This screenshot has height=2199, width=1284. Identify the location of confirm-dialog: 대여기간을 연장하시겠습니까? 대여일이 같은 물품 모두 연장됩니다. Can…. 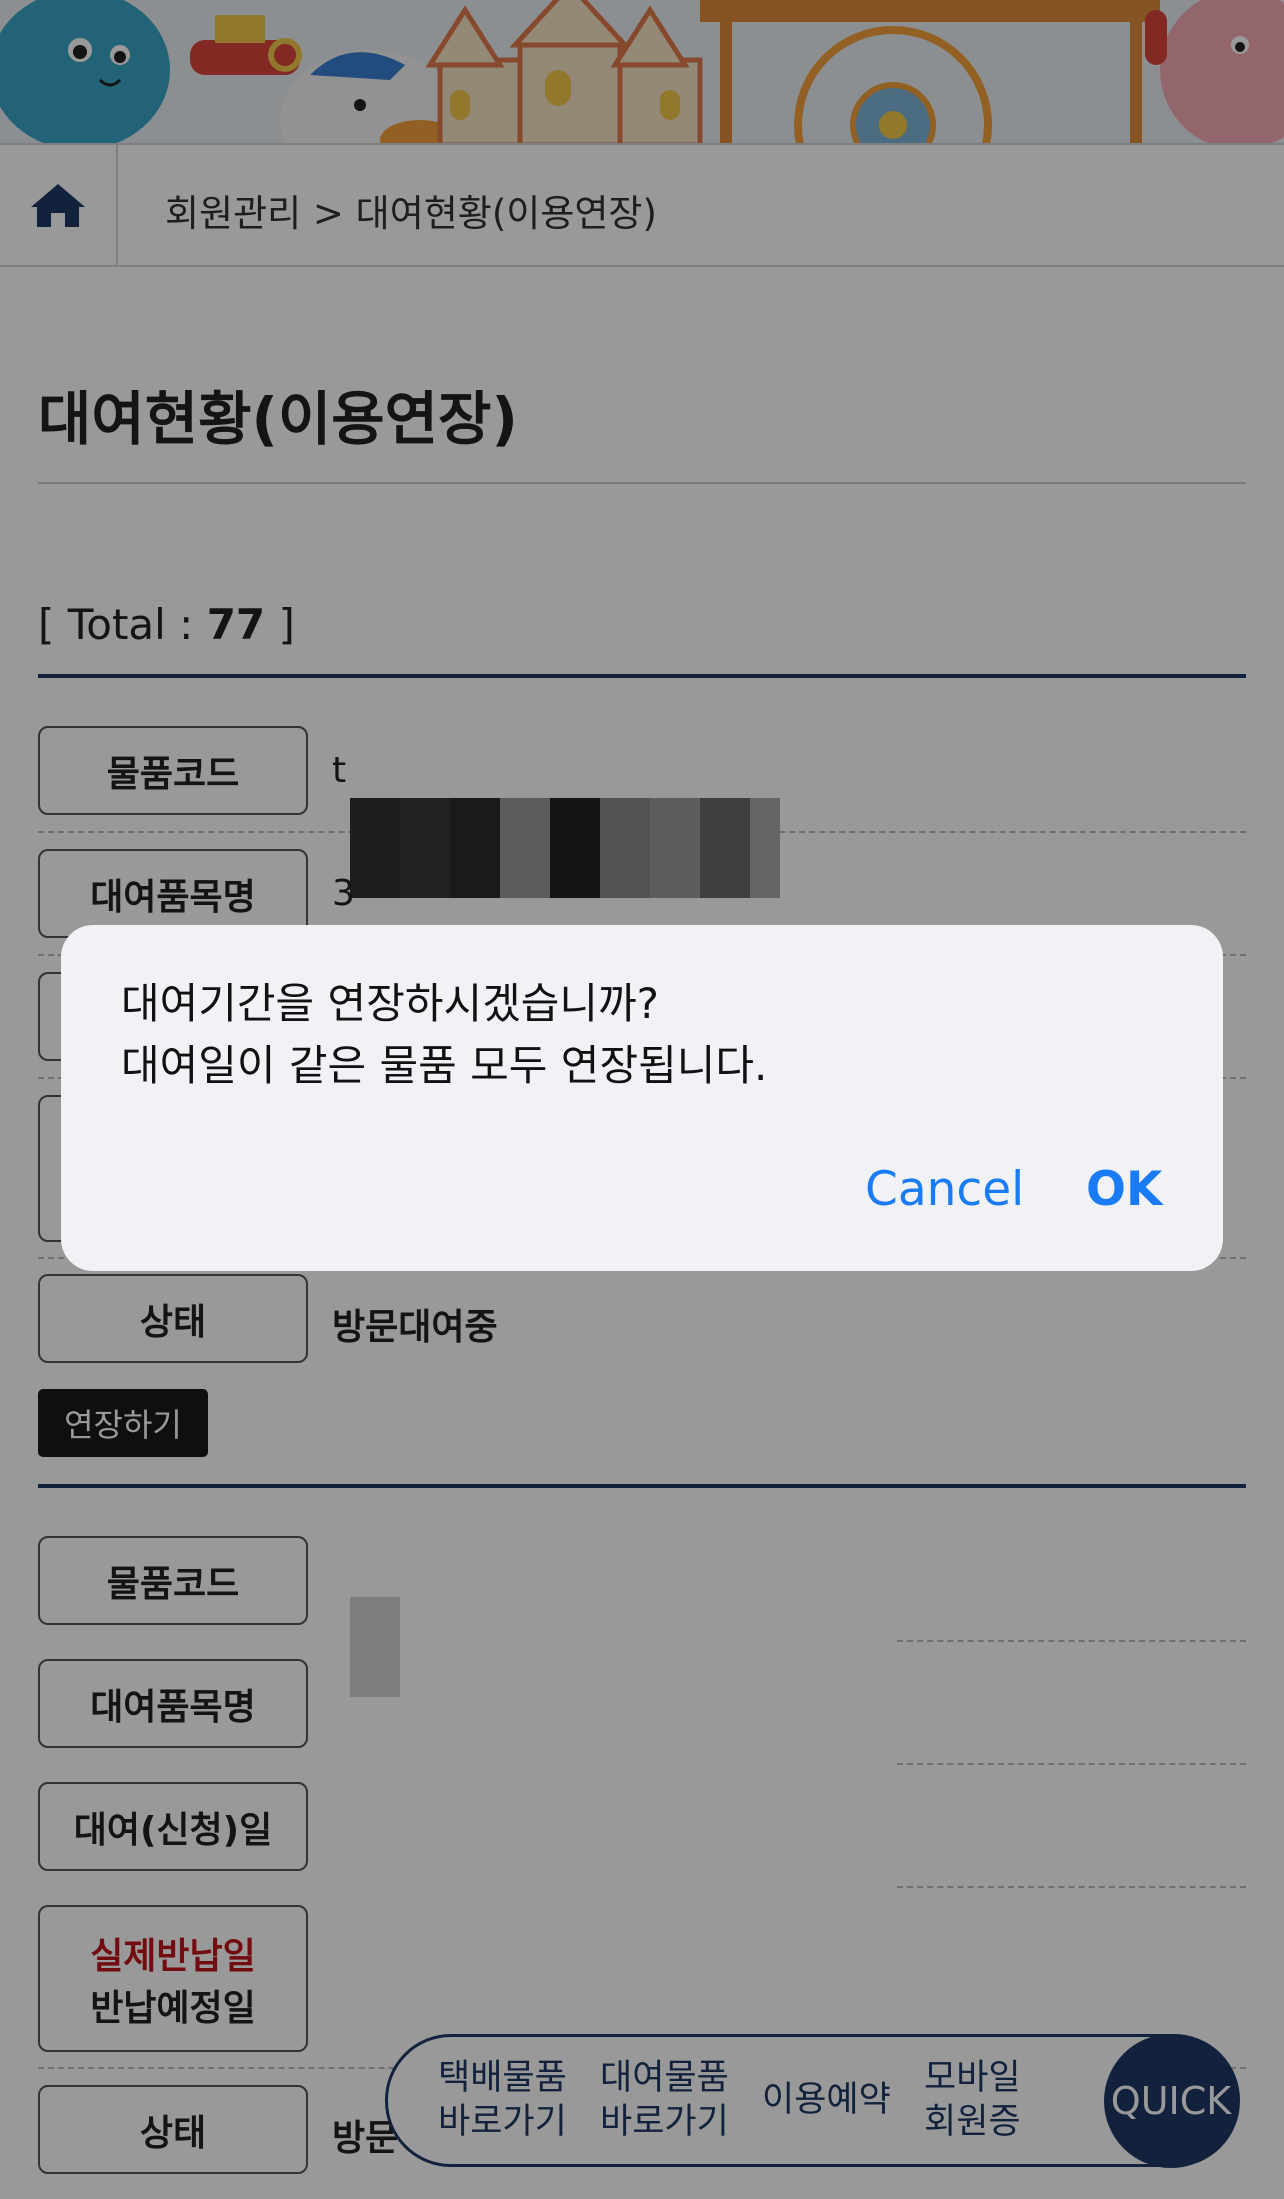
(642, 1098).